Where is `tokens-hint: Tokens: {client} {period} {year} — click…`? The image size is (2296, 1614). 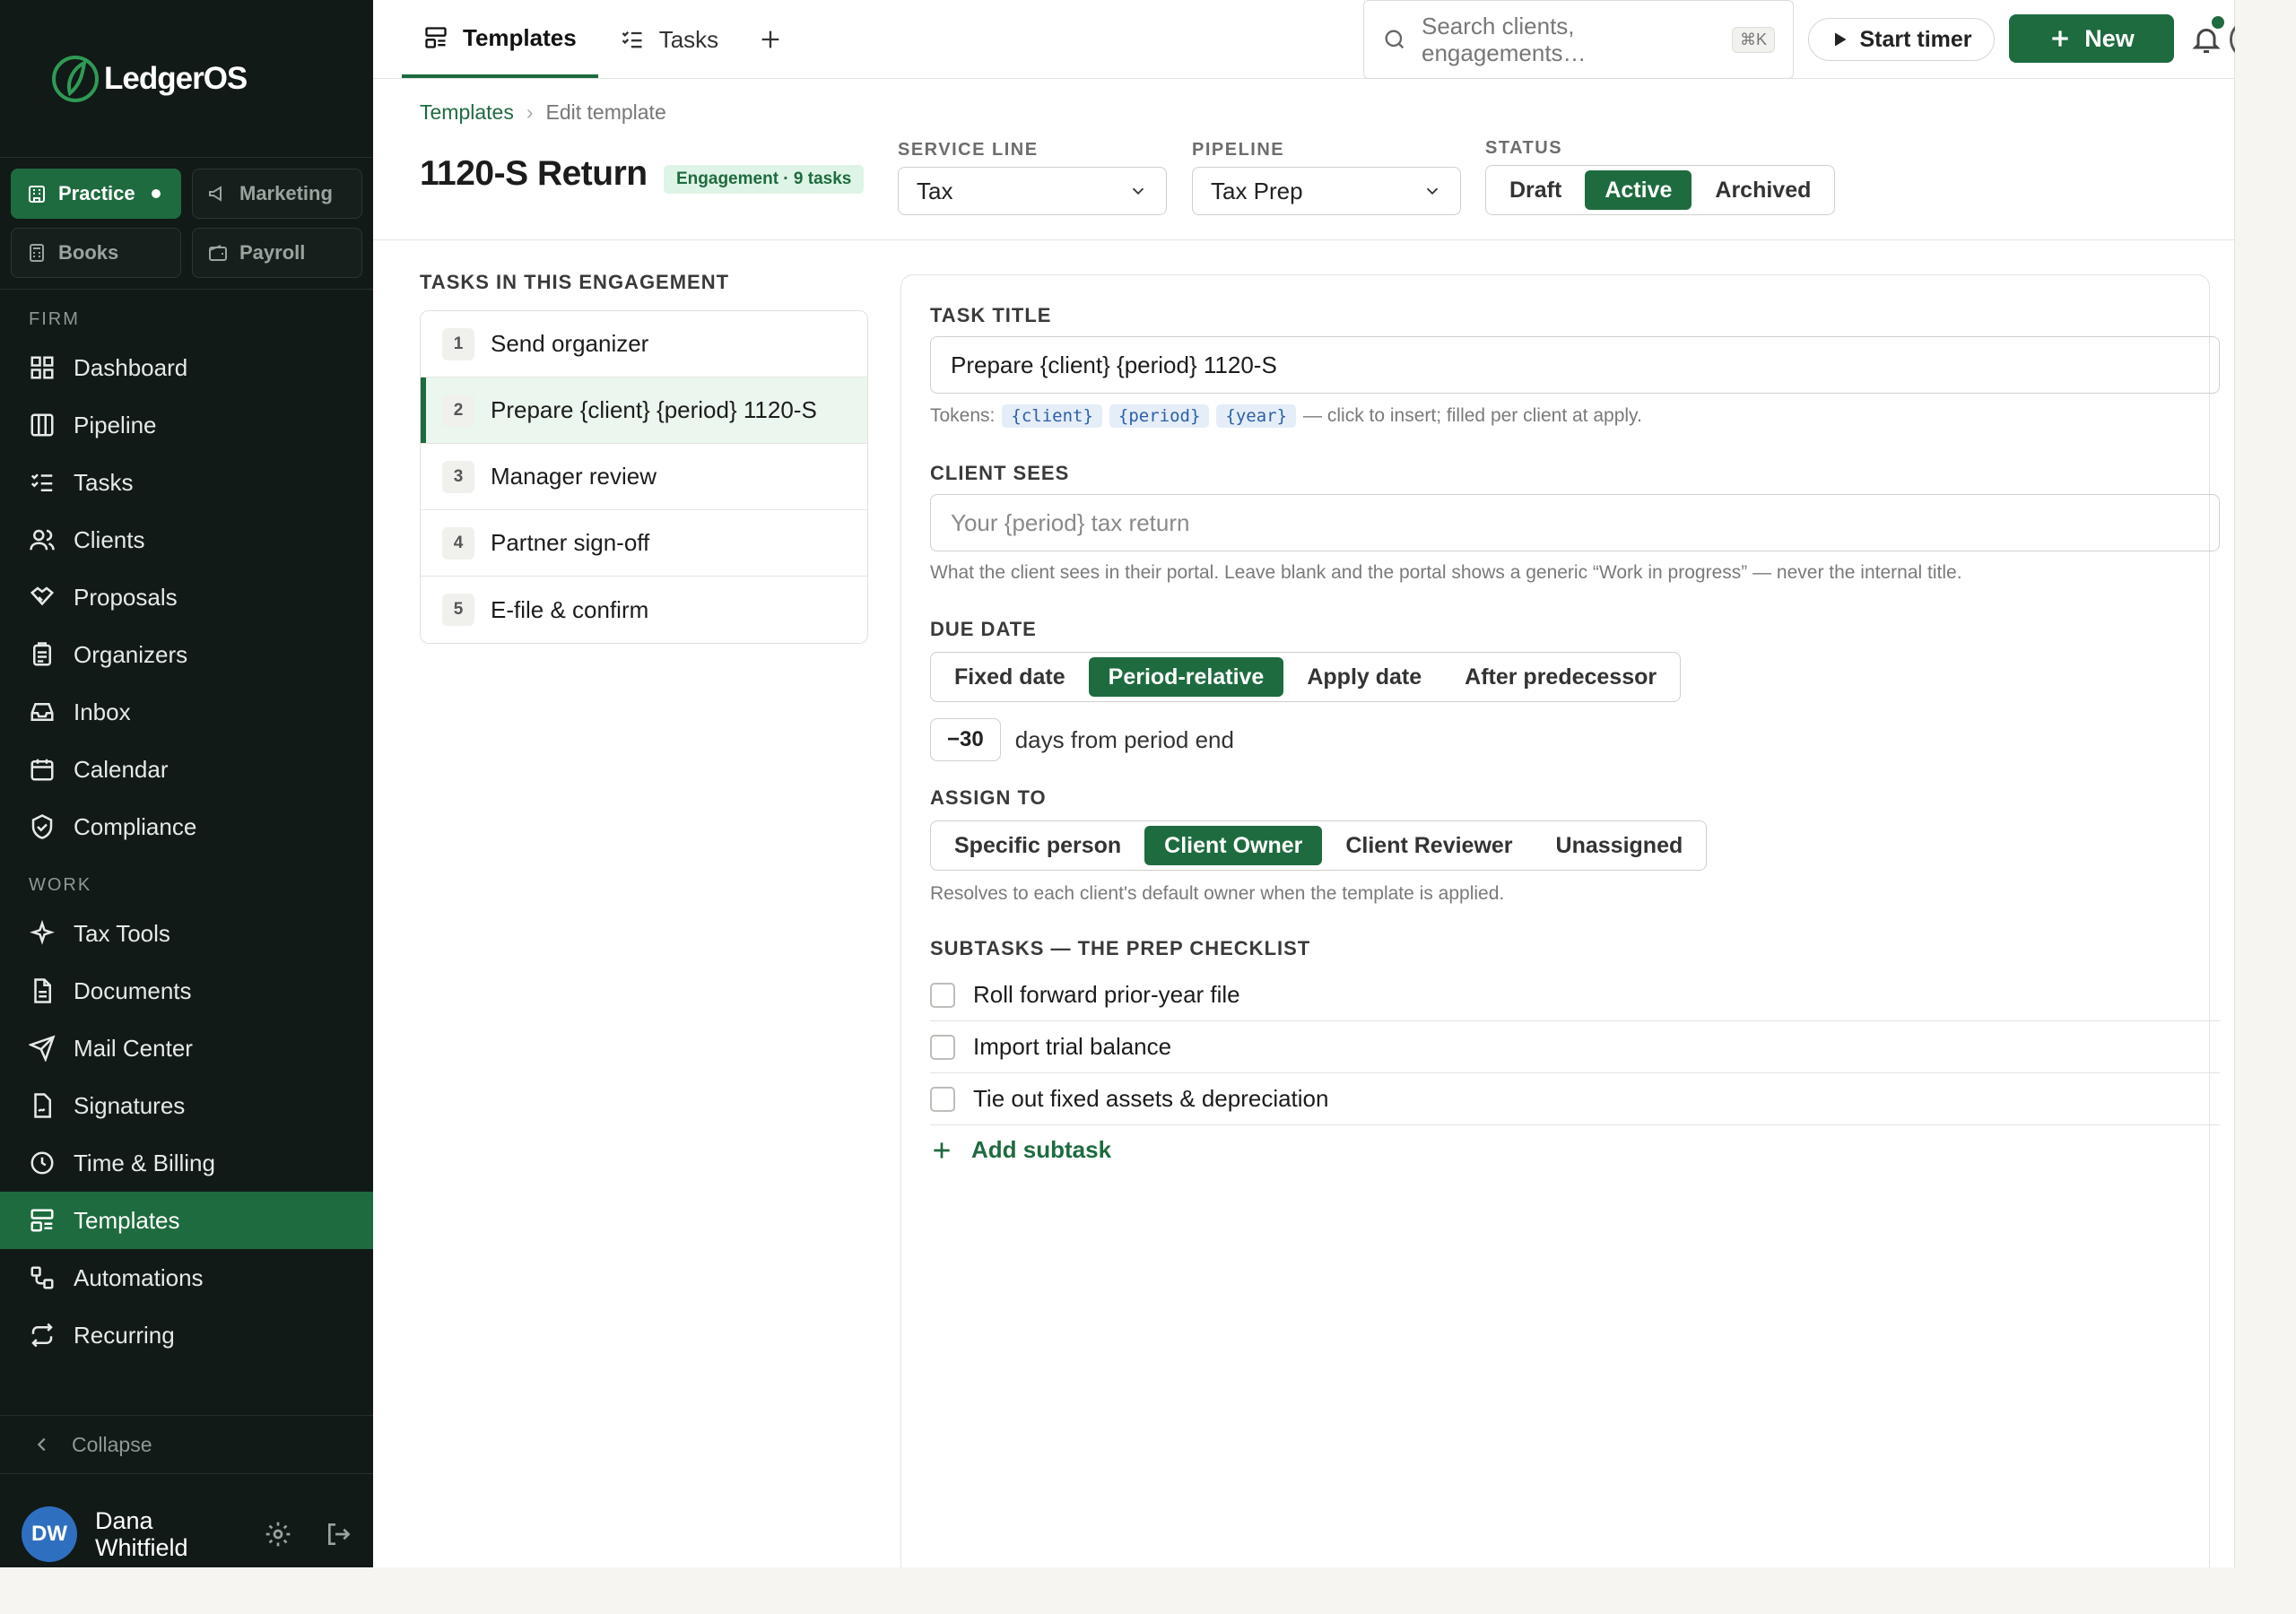 tokens-hint: Tokens: {client} {period} {year} — click… is located at coordinates (1286, 416).